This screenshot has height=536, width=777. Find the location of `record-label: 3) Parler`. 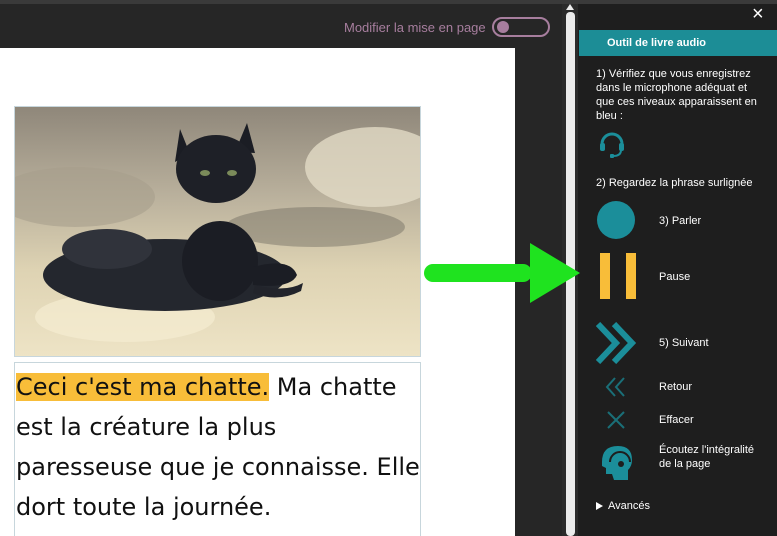

record-label: 3) Parler is located at coordinates (680, 221).